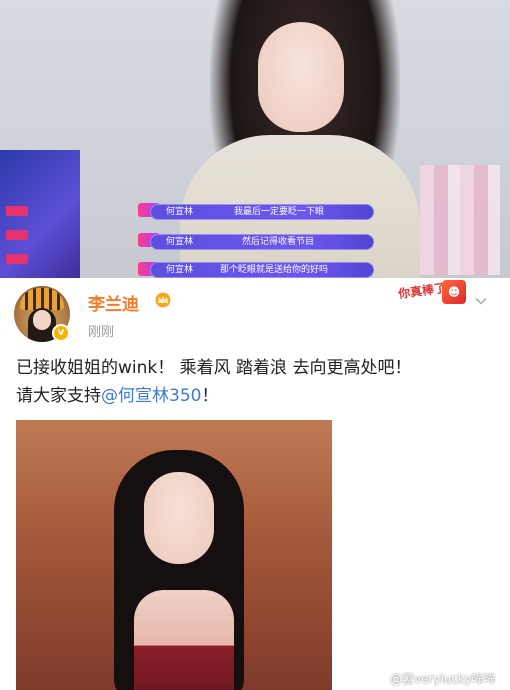  I want to click on avatar-face, so click(42, 320).